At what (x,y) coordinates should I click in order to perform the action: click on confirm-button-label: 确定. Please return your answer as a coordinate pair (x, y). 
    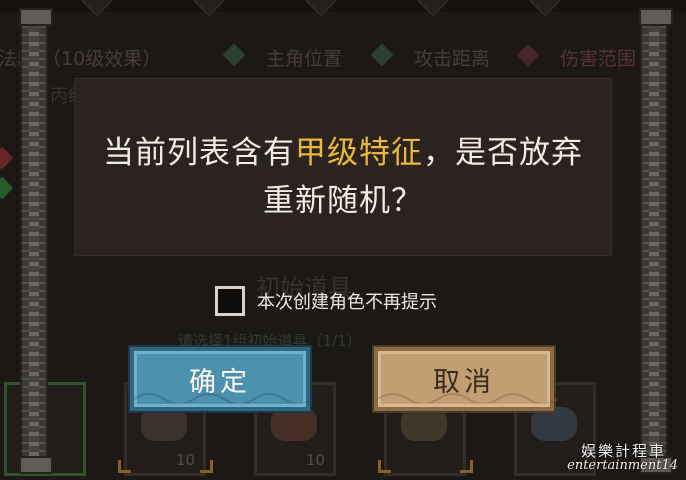
    Looking at the image, I should click on (220, 382).